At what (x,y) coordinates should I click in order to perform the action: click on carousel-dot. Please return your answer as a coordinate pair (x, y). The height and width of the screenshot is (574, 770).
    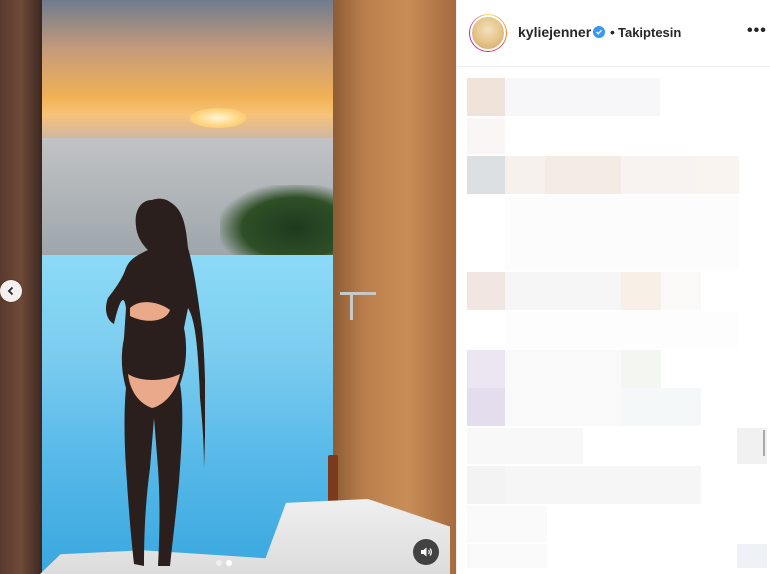
    Looking at the image, I should click on (219, 563).